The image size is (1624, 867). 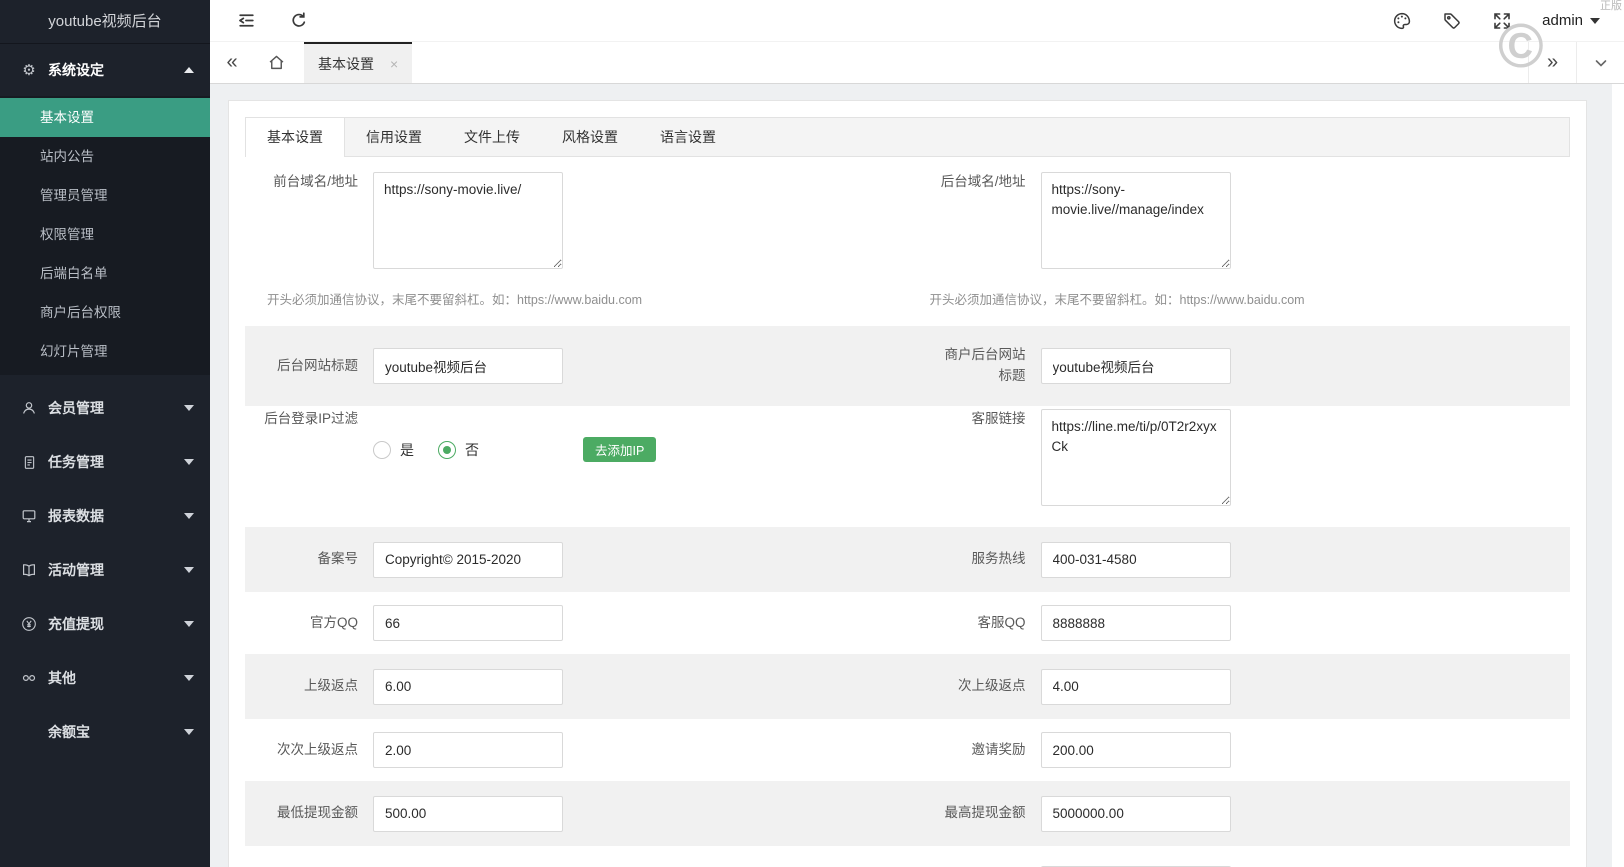 I want to click on sidebar-submenu: 基本设置 站内公告 管理员管理 权限管理 后端白名单 商户后台权限 幻灯片管理, so click(x=105, y=235).